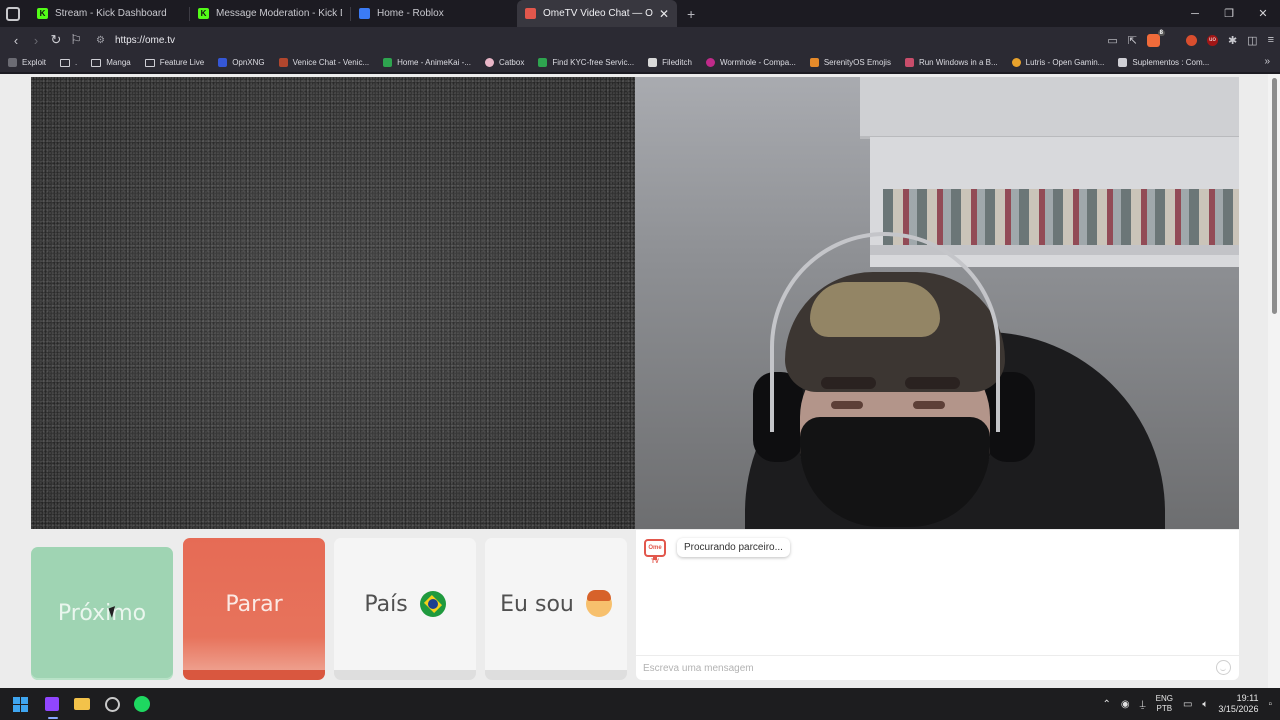 This screenshot has width=1280, height=720. I want to click on restore-icon: ❐, so click(1229, 13).